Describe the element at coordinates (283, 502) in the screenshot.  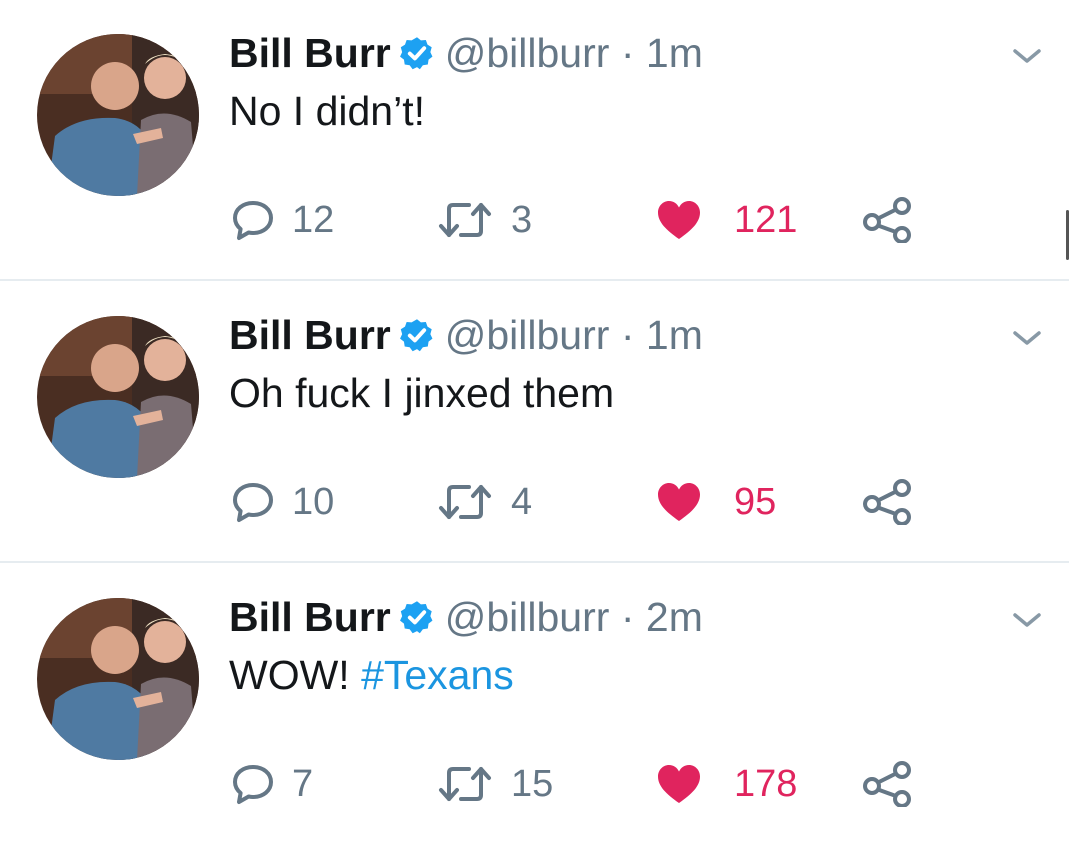
I see `reply-button: 10` at that location.